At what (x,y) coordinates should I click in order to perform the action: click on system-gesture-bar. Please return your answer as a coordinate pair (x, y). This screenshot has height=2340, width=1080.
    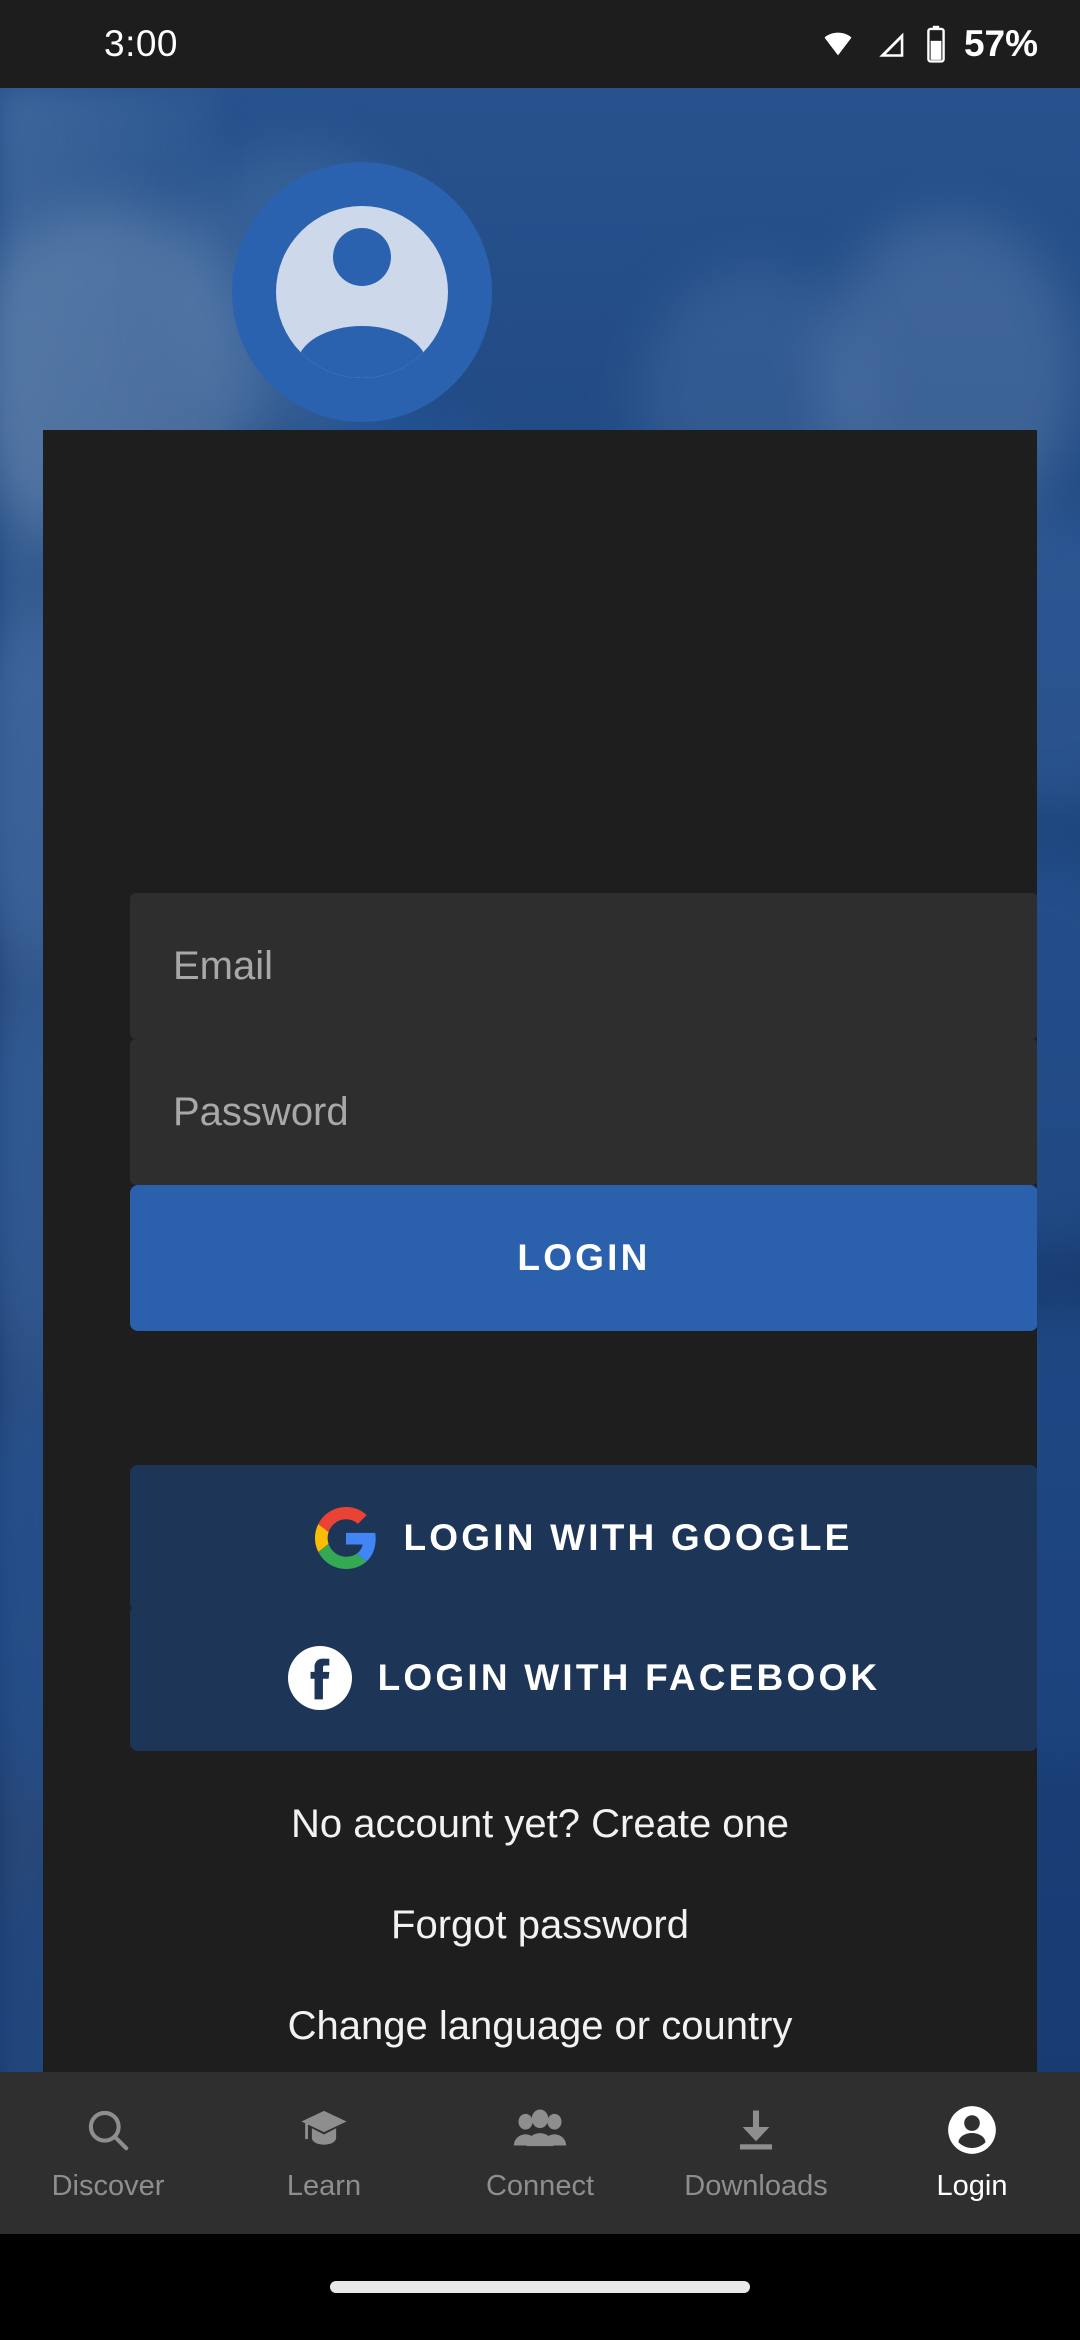
    Looking at the image, I should click on (540, 2287).